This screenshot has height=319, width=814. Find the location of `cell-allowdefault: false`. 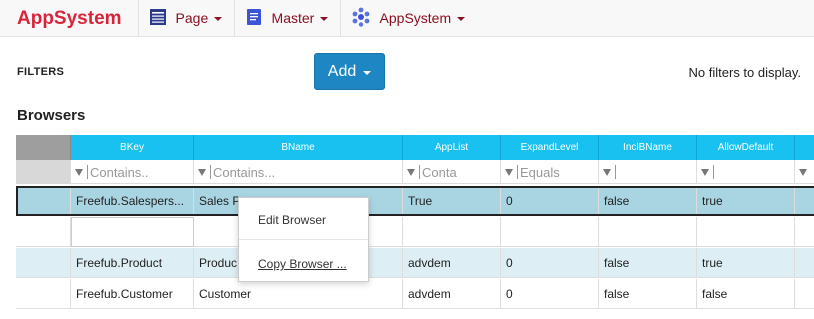

cell-allowdefault: false is located at coordinates (746, 294).